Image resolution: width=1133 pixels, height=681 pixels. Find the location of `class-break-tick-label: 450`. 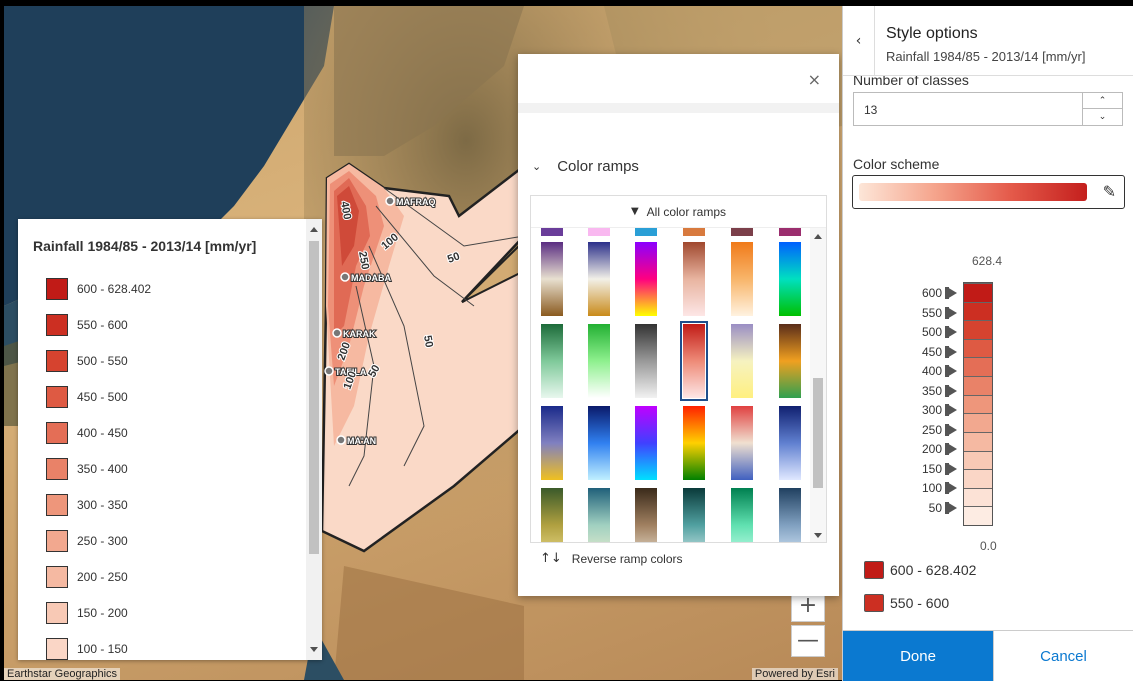

class-break-tick-label: 450 is located at coordinates (931, 351).